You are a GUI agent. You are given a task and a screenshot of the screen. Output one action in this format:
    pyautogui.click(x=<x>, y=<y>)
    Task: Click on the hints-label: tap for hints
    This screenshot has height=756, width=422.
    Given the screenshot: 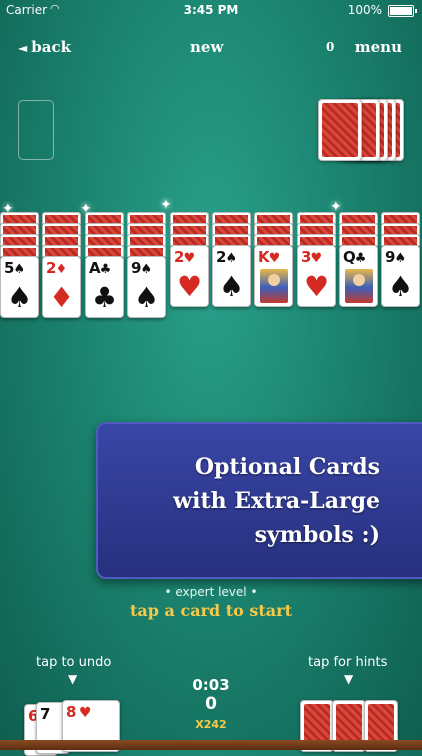 What is the action you would take?
    pyautogui.click(x=348, y=662)
    